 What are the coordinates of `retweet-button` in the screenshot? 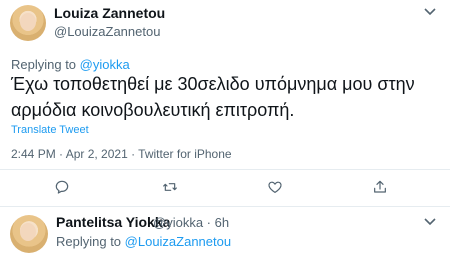 It's located at (170, 187).